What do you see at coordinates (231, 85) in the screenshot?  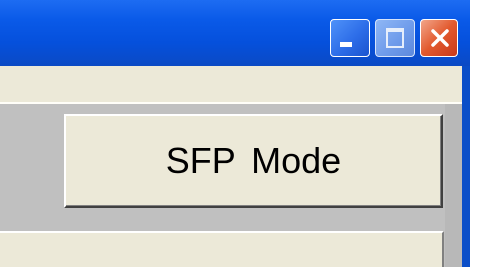 I see `menu-bar` at bounding box center [231, 85].